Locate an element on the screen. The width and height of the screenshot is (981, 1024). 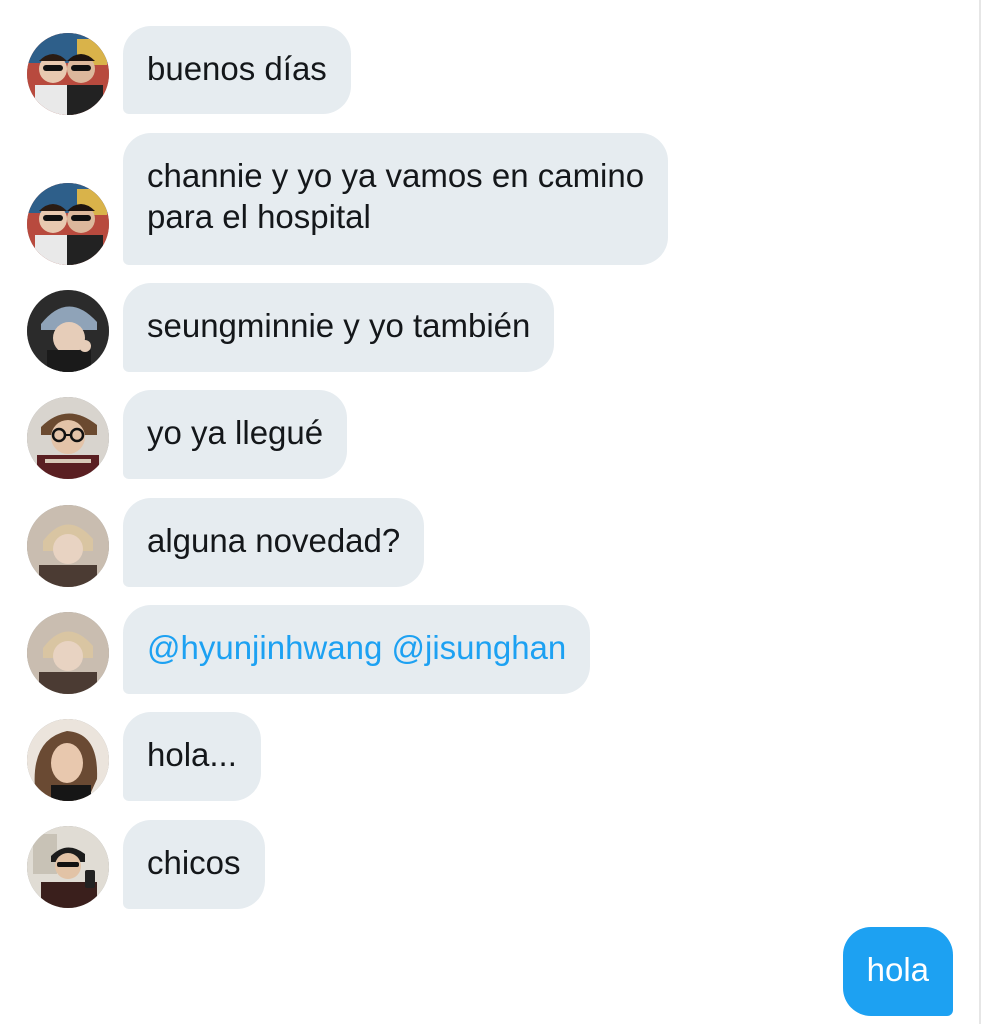
message-bubble: yo ya llegué is located at coordinates (235, 434).